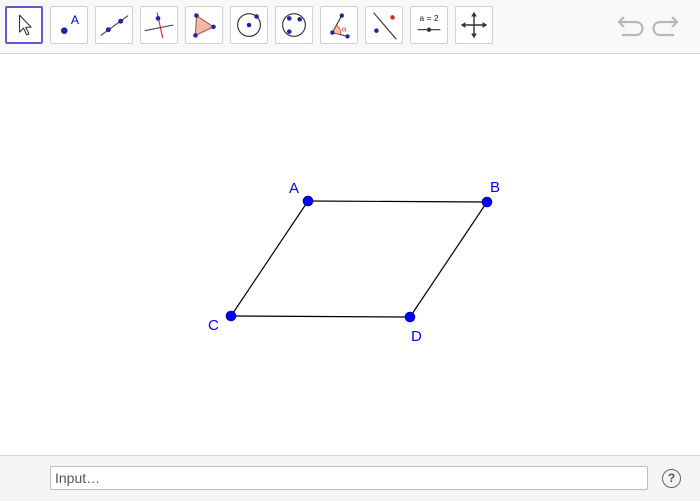 The image size is (700, 501). I want to click on reflect-tool-button, so click(384, 25).